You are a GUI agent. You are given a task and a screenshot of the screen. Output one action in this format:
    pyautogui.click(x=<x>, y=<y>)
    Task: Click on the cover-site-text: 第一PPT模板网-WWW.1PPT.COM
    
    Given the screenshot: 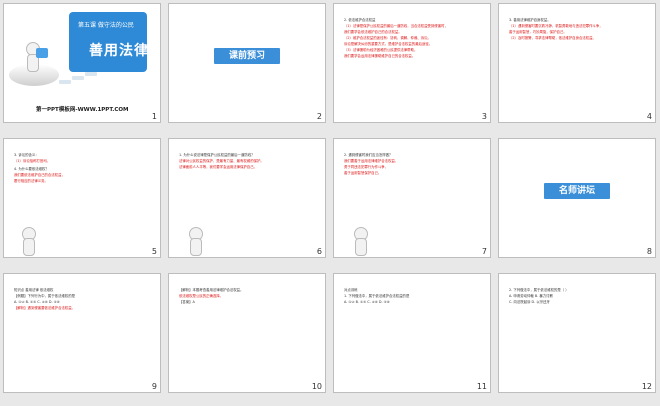 What is the action you would take?
    pyautogui.click(x=82, y=110)
    